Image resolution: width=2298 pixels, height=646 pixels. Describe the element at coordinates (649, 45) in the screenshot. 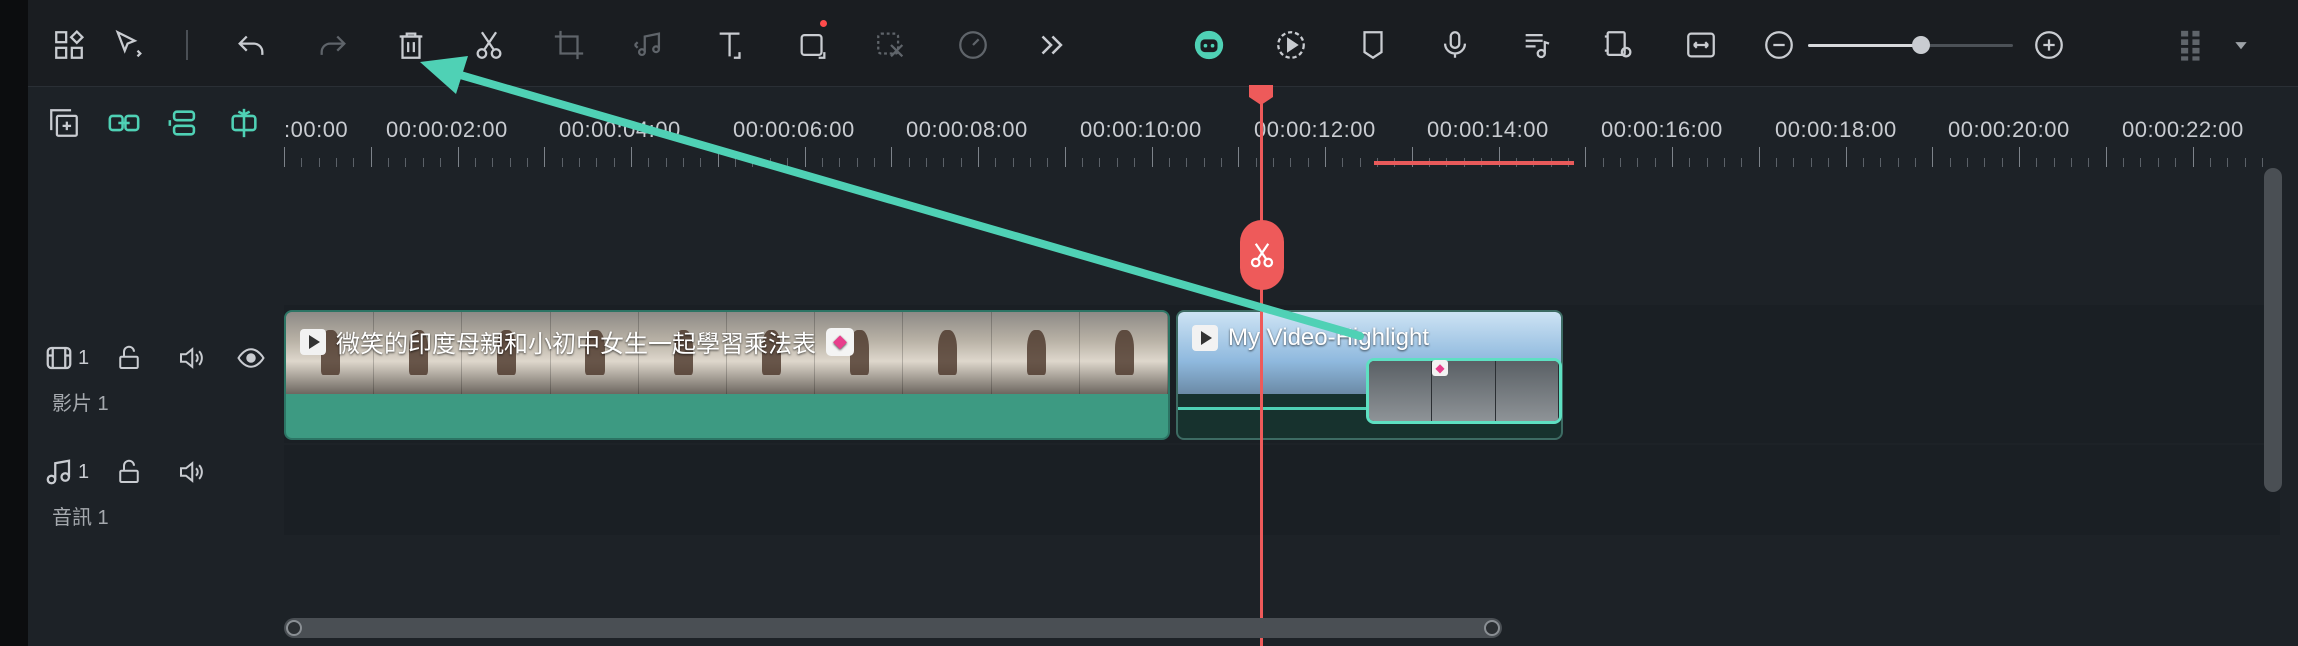

I see `audio-icon` at that location.